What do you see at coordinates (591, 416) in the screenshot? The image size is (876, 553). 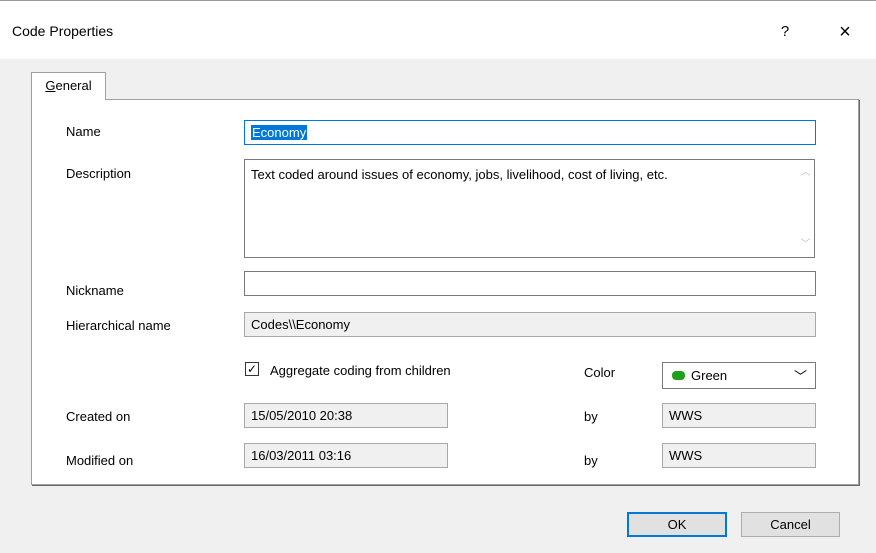 I see `created-by-label: by` at bounding box center [591, 416].